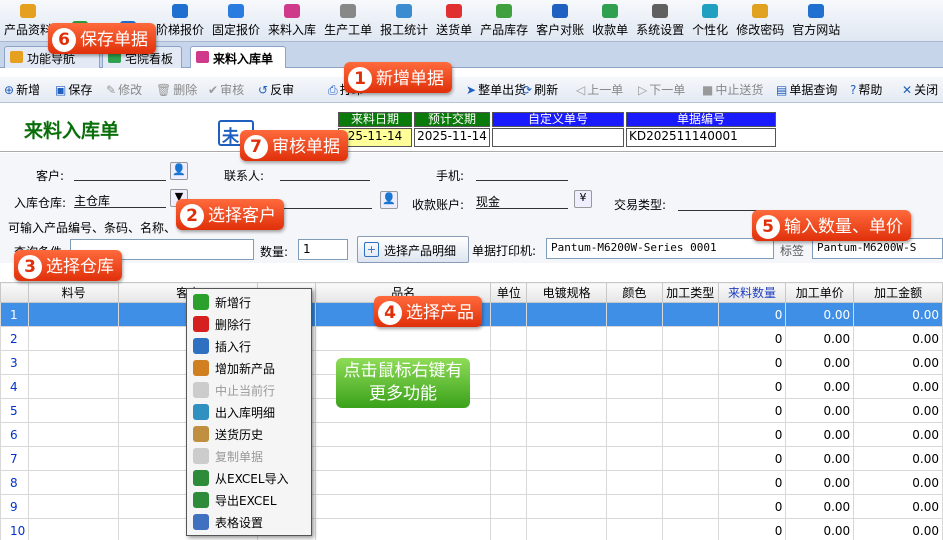 Image resolution: width=943 pixels, height=540 pixels. I want to click on table-row: 9 0 0.00 0.00, so click(471, 506).